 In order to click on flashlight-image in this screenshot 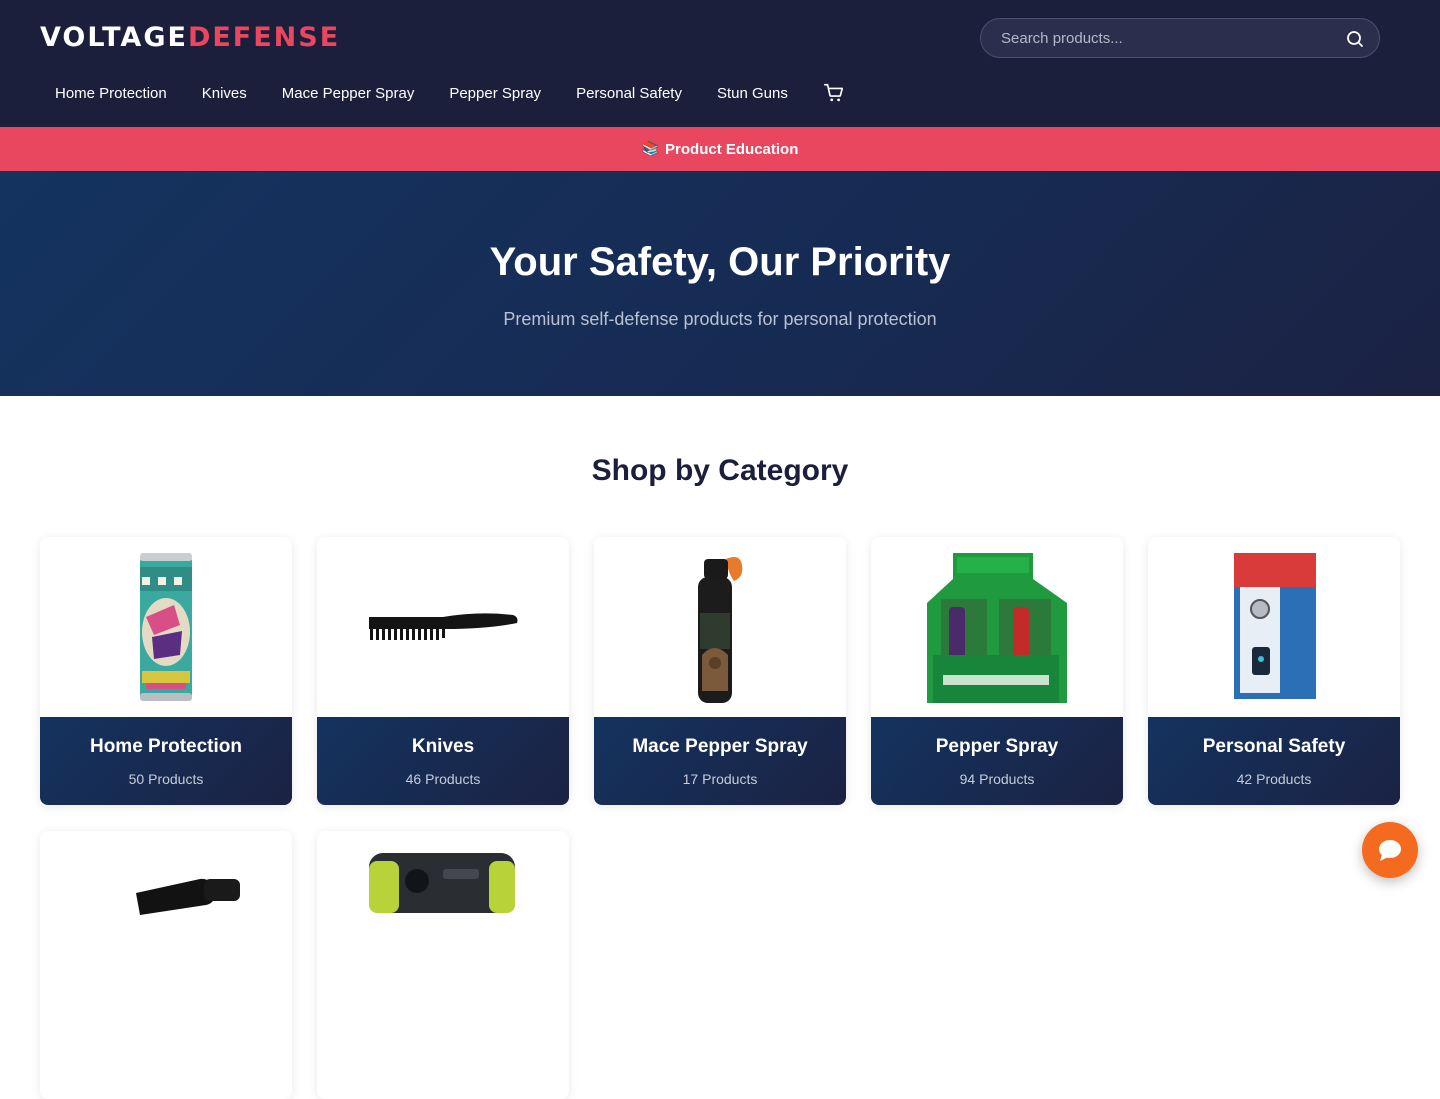, I will do `click(188, 896)`.